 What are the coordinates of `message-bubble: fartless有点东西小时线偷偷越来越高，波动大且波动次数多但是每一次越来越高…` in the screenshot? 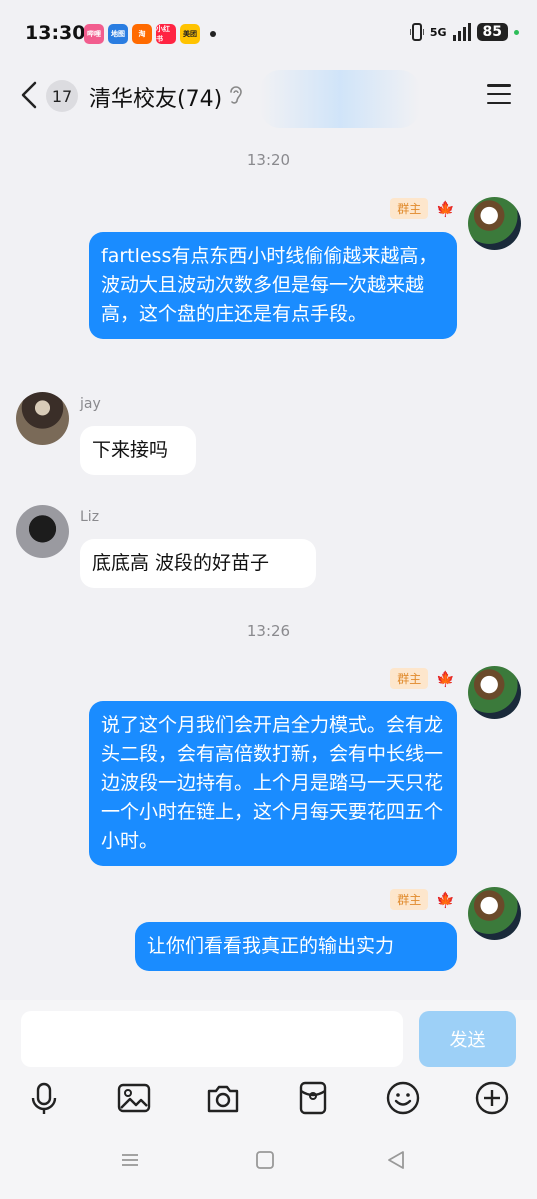 It's located at (273, 285).